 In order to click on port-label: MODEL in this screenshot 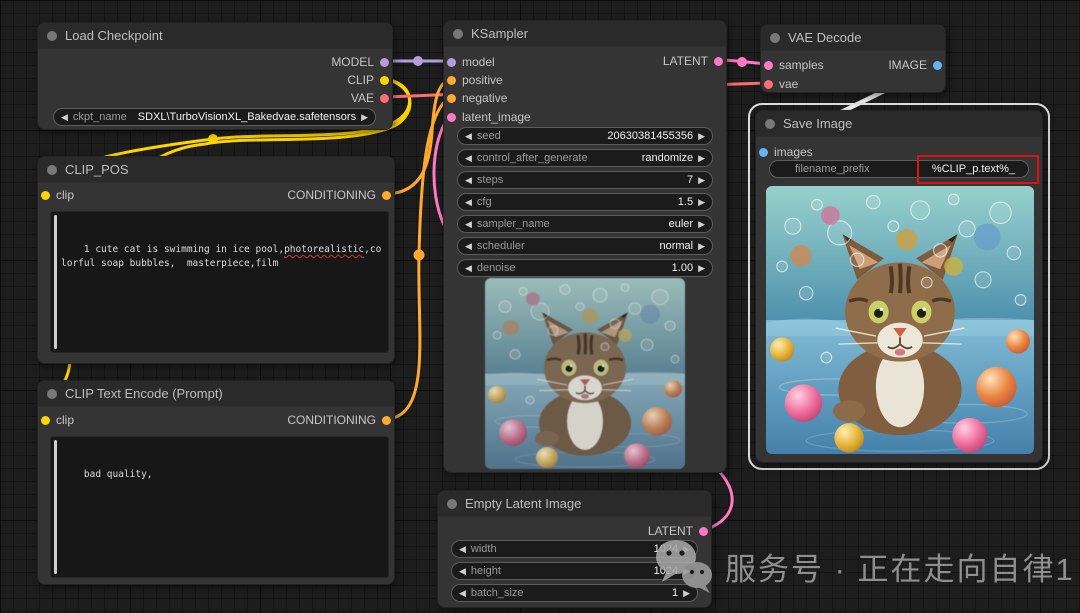, I will do `click(352, 62)`.